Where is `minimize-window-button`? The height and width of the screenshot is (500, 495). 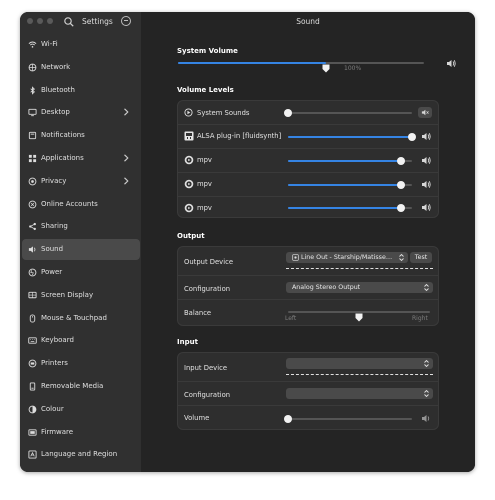 minimize-window-button is located at coordinates (40, 21).